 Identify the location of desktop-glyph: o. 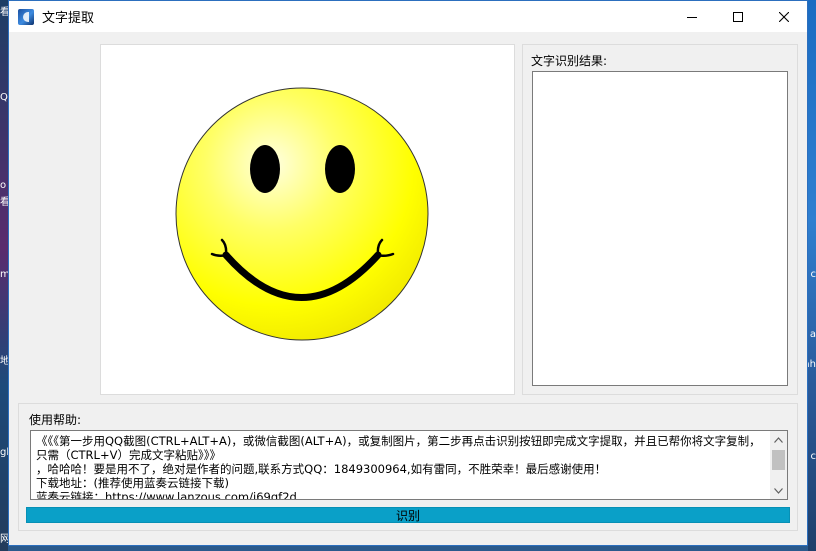
(3, 185).